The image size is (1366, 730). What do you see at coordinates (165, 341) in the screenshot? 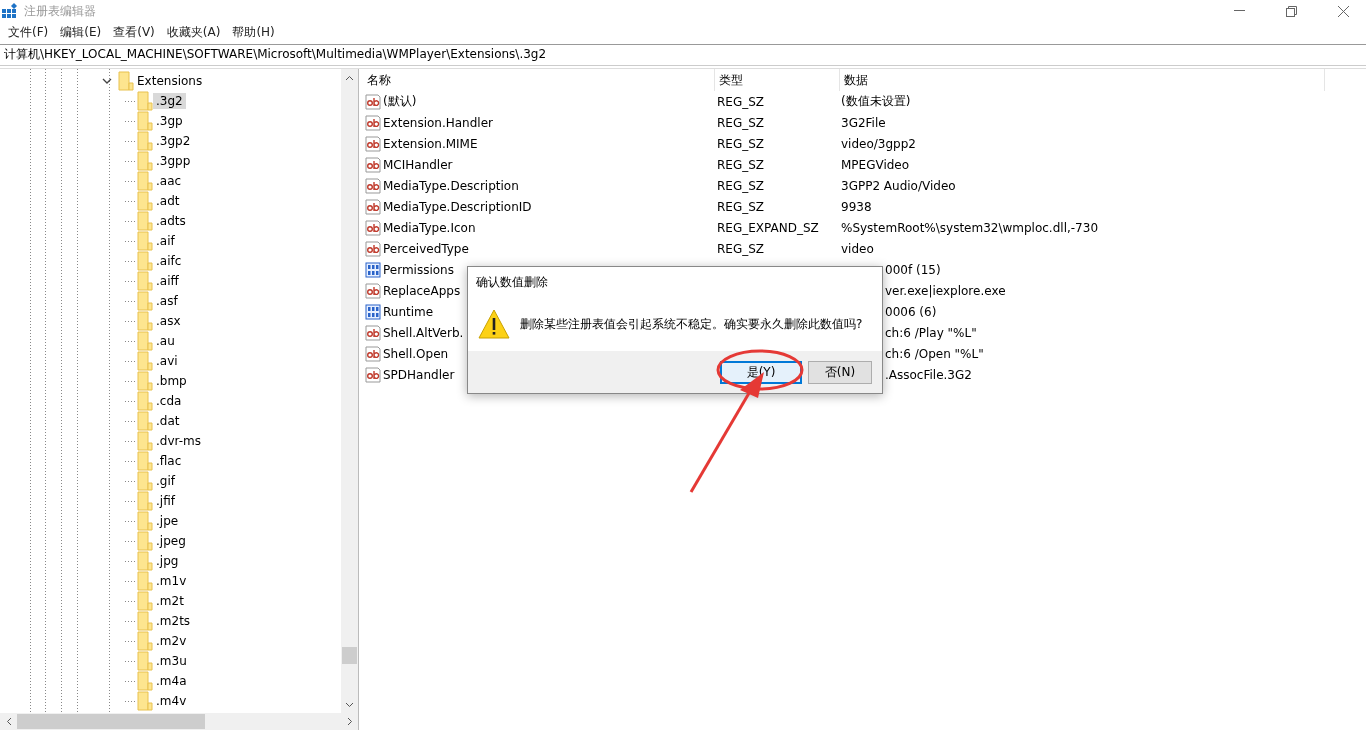
I see `tree-item: .au` at bounding box center [165, 341].